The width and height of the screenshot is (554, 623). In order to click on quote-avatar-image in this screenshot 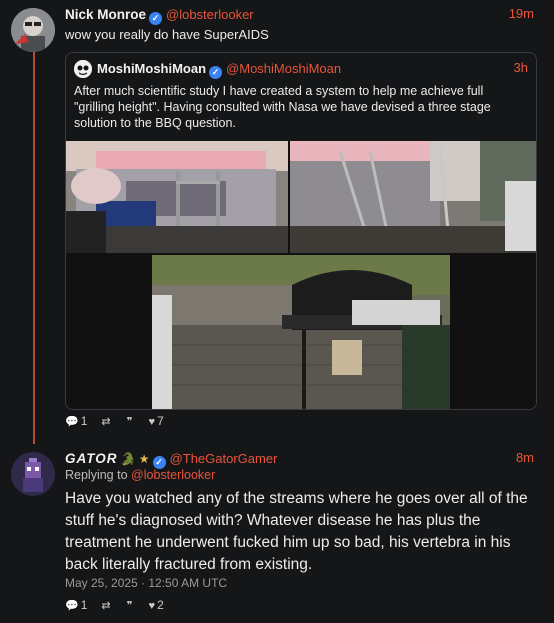, I will do `click(83, 69)`.